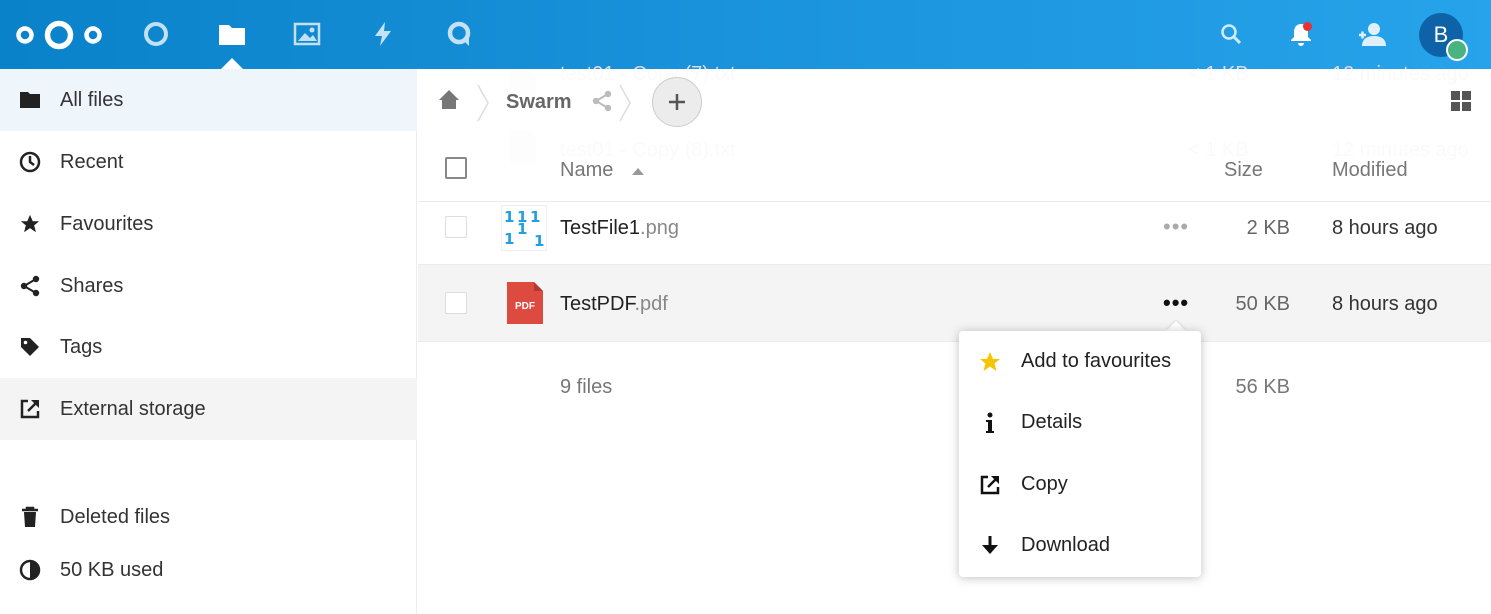 The width and height of the screenshot is (1491, 614). I want to click on column-header-name: Name, so click(586, 170).